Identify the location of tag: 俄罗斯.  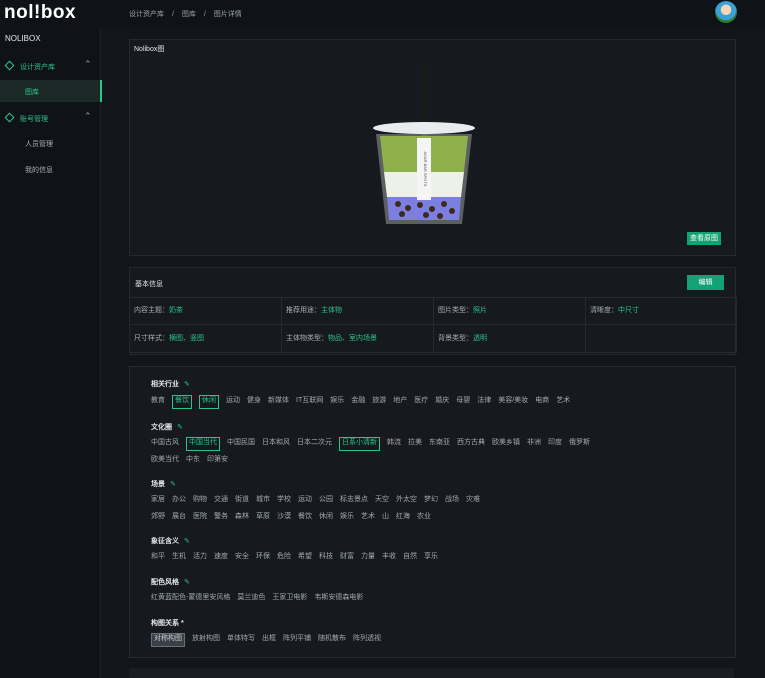
(579, 443).